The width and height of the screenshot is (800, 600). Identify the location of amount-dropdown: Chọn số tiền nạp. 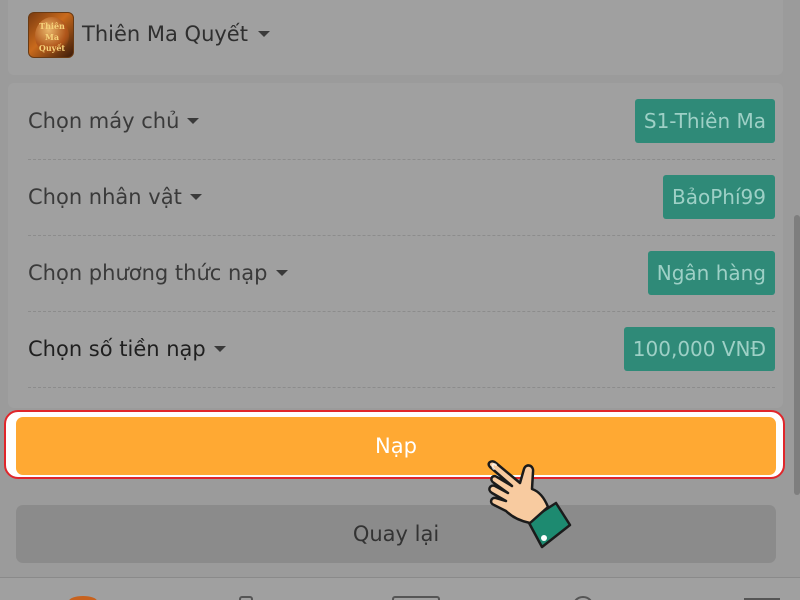
(127, 349).